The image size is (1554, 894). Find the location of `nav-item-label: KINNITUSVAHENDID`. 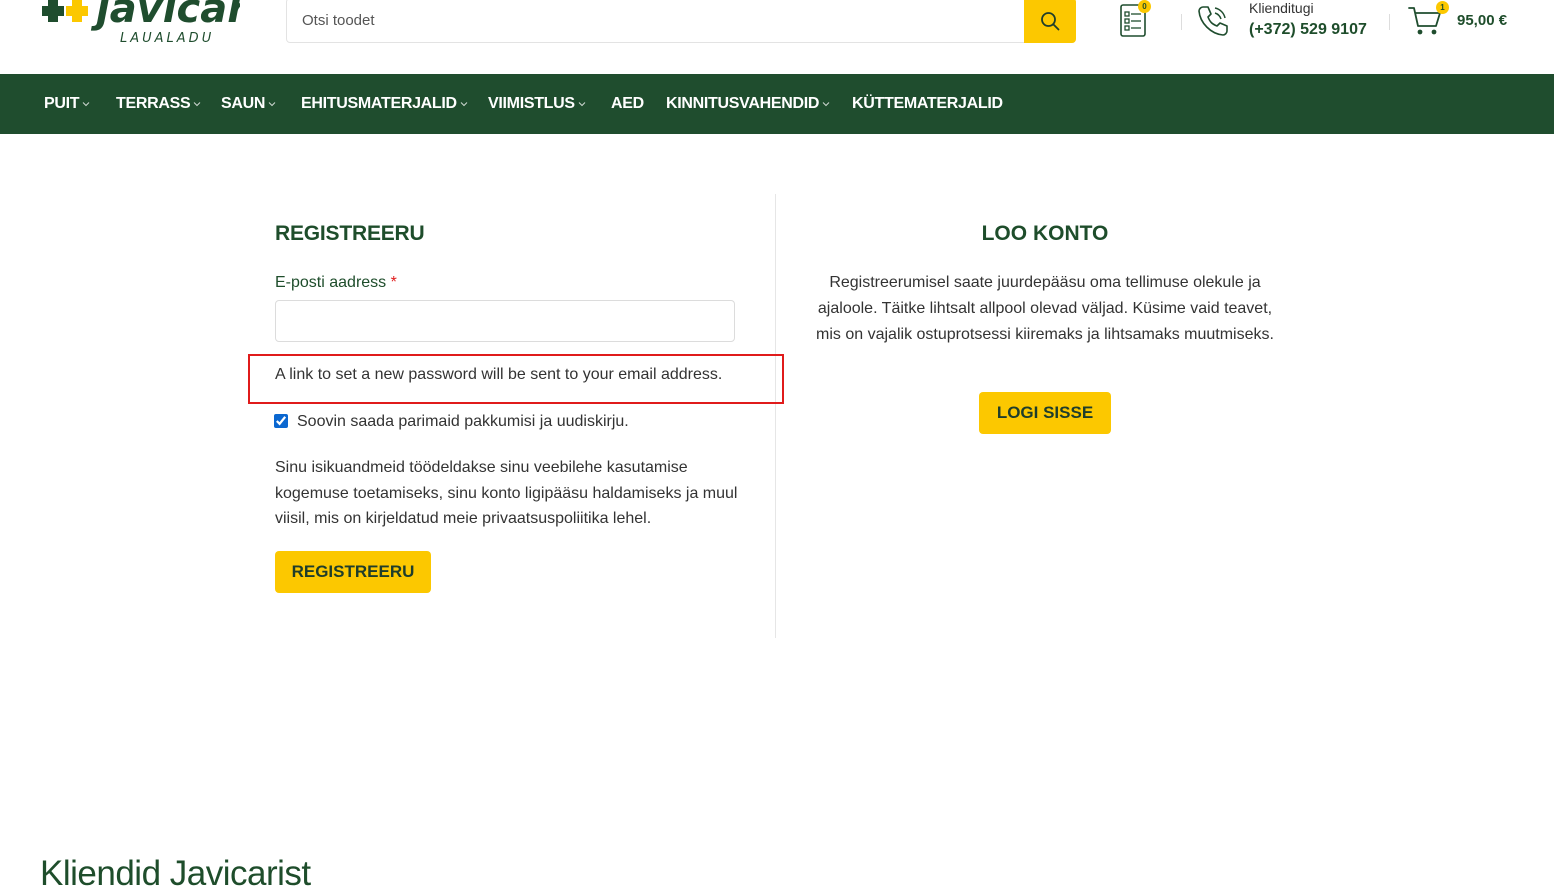

nav-item-label: KINNITUSVAHENDID is located at coordinates (743, 103).